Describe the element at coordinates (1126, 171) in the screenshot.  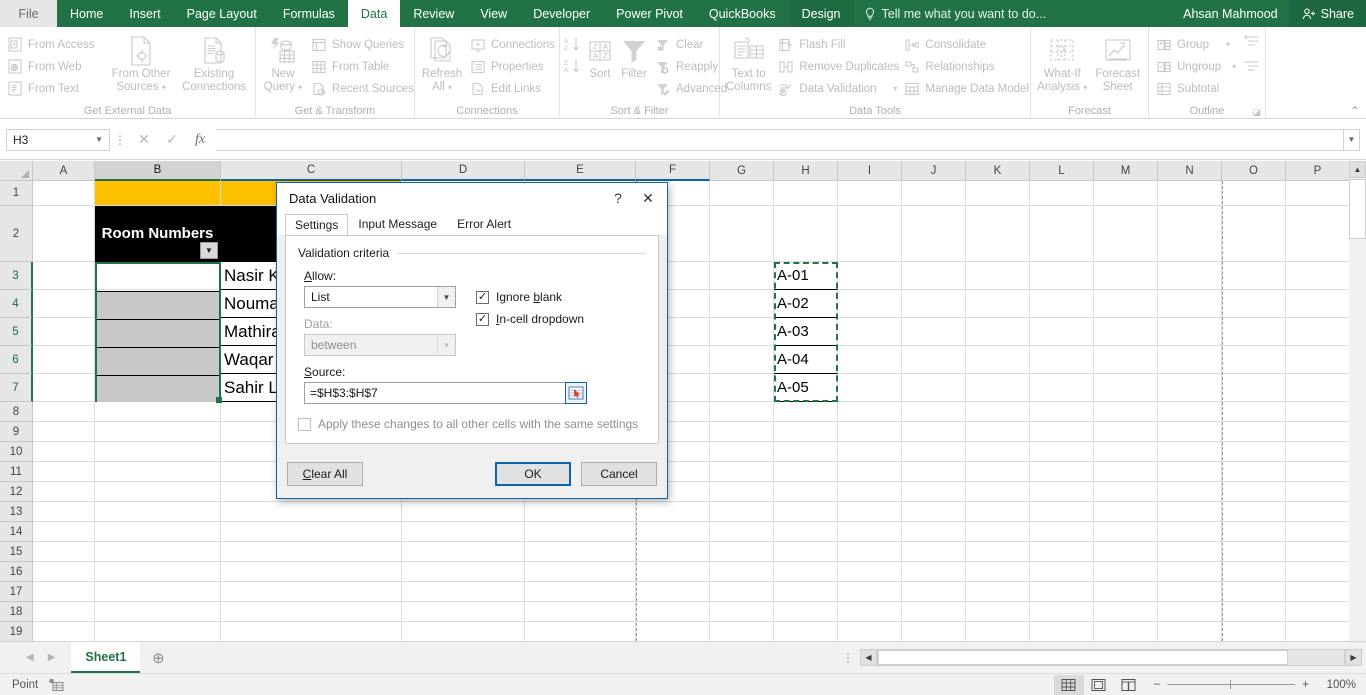
I see `column-header-m: M` at that location.